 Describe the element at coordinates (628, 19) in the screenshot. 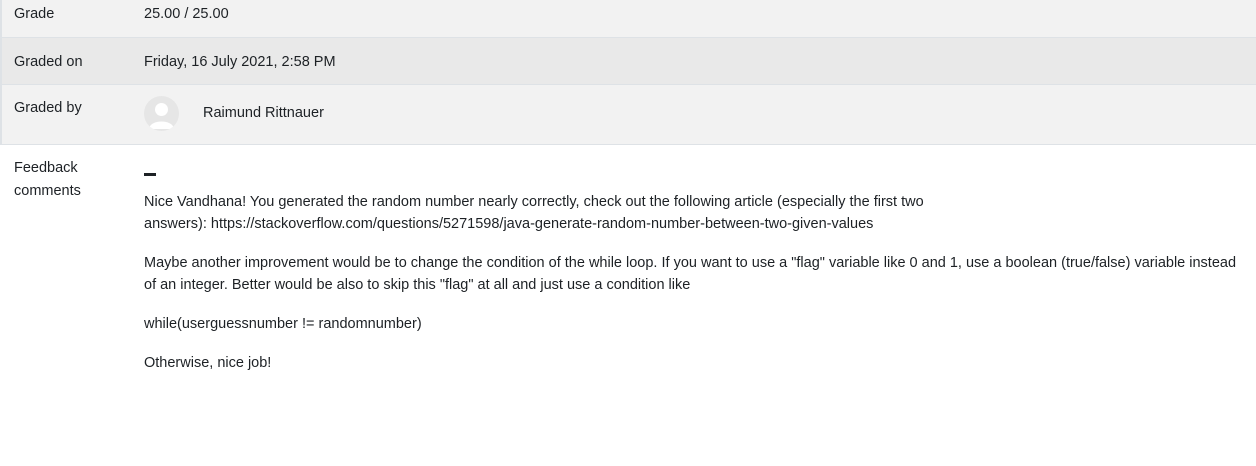

I see `grade-row: Grade 25.00 / 25.00` at that location.